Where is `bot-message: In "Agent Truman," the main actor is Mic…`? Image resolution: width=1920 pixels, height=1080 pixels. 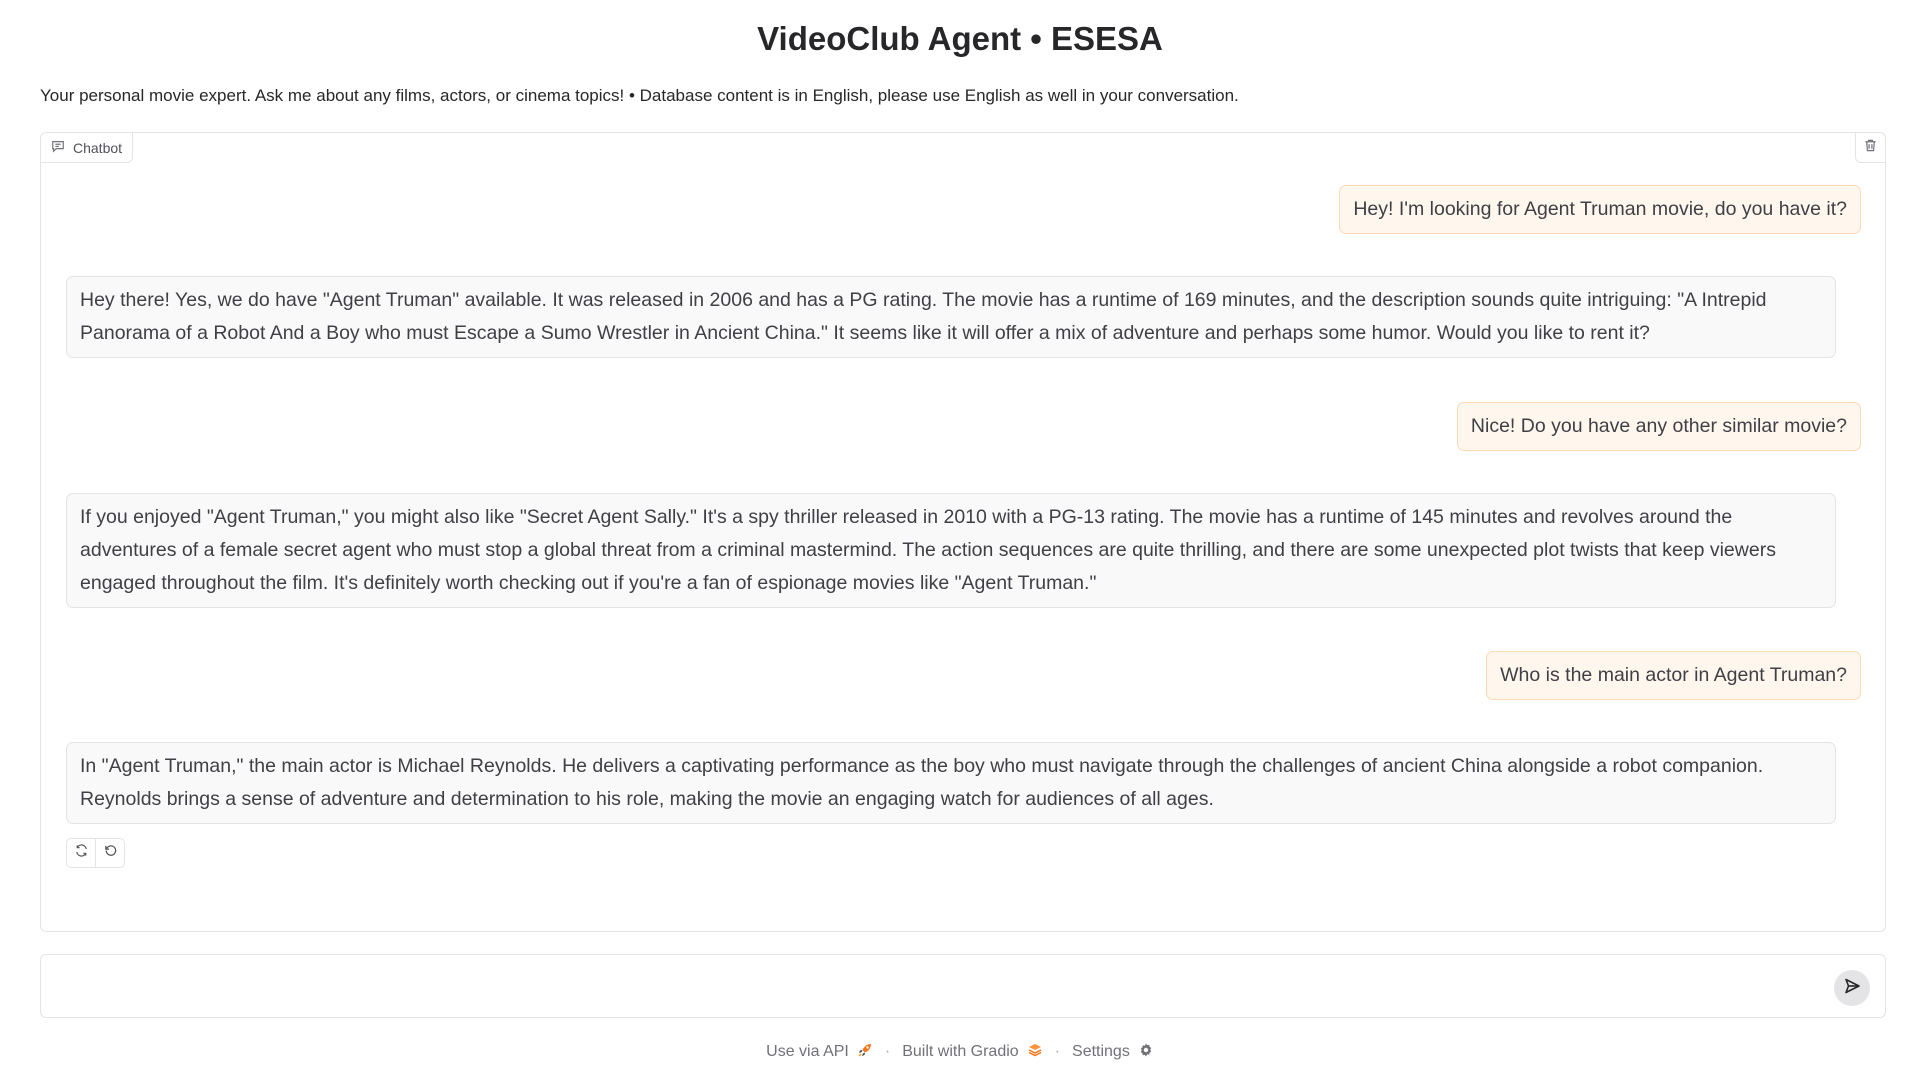
bot-message: In "Agent Truman," the main actor is Mic… is located at coordinates (951, 783).